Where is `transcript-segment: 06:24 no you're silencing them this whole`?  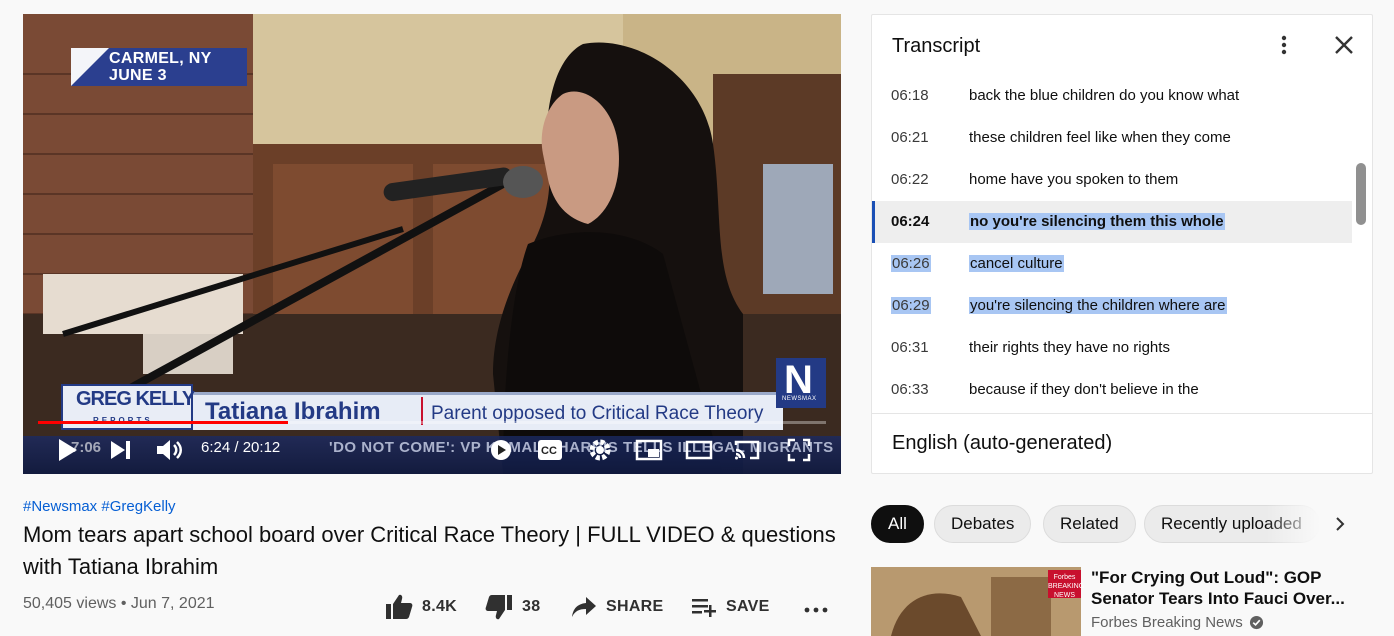
transcript-segment: 06:24 no you're silencing them this whole is located at coordinates (1112, 222).